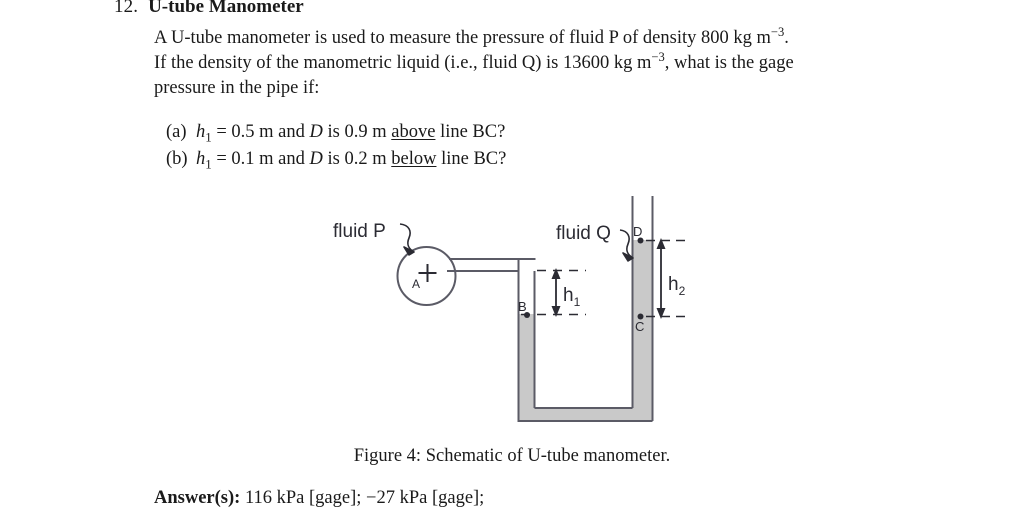 This screenshot has height=512, width=1024. I want to click on point-a-crosshair-icon, so click(427, 273).